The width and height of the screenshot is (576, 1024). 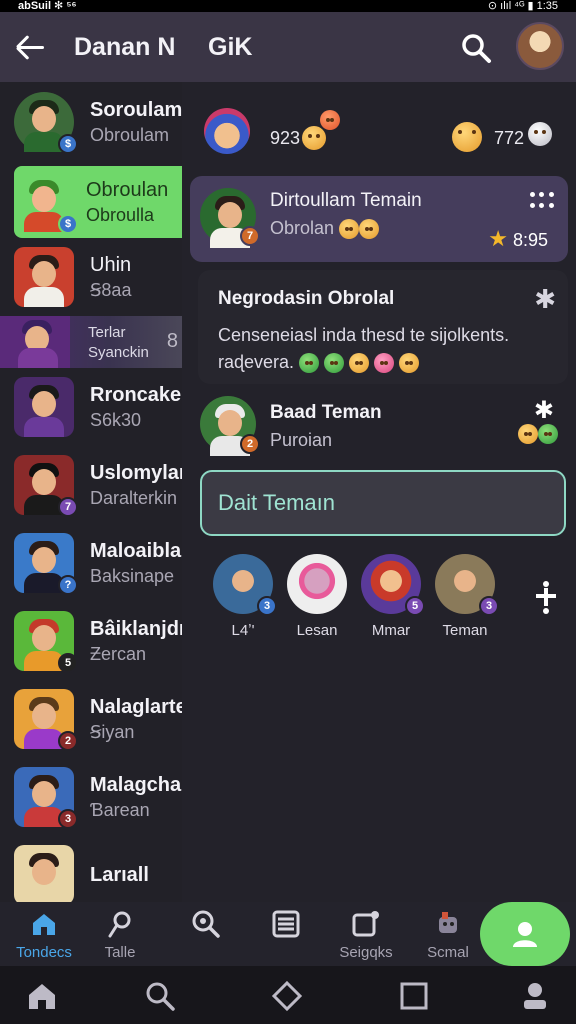 What do you see at coordinates (91, 277) in the screenshot?
I see `contact-item: Uhin Ꞩ8aa` at bounding box center [91, 277].